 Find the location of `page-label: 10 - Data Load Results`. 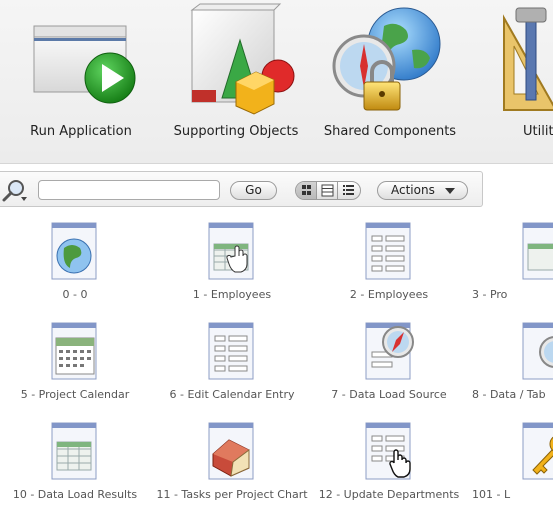

page-label: 10 - Data Load Results is located at coordinates (75, 494).